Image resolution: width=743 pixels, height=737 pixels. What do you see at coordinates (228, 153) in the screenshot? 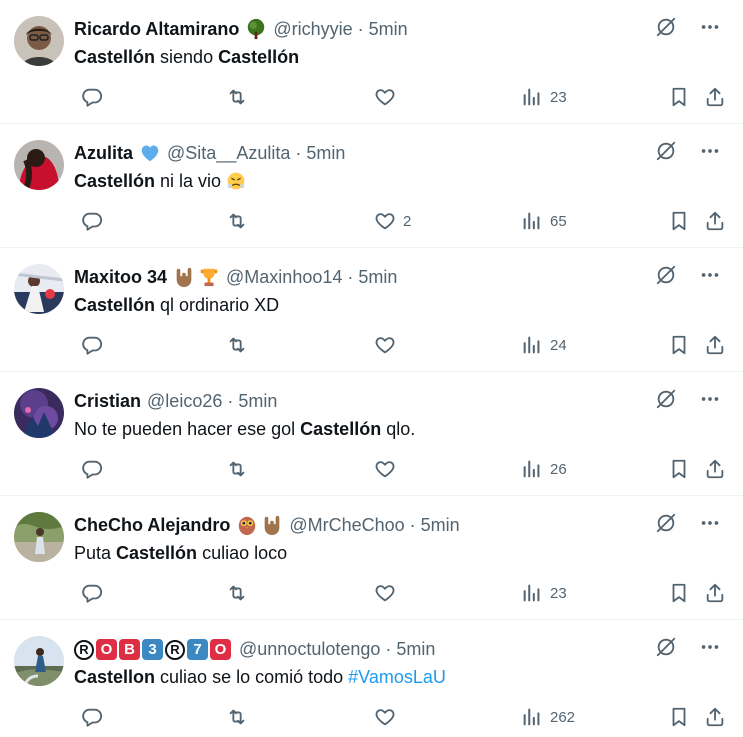
I see `user-handle: @Sita__Azulita` at bounding box center [228, 153].